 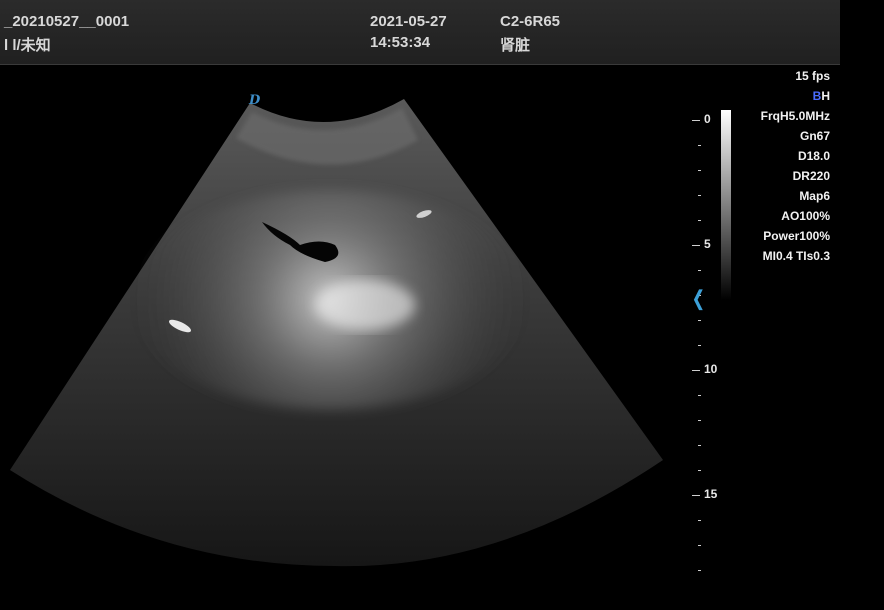 What do you see at coordinates (711, 369) in the screenshot?
I see `depth-label-10: 10` at bounding box center [711, 369].